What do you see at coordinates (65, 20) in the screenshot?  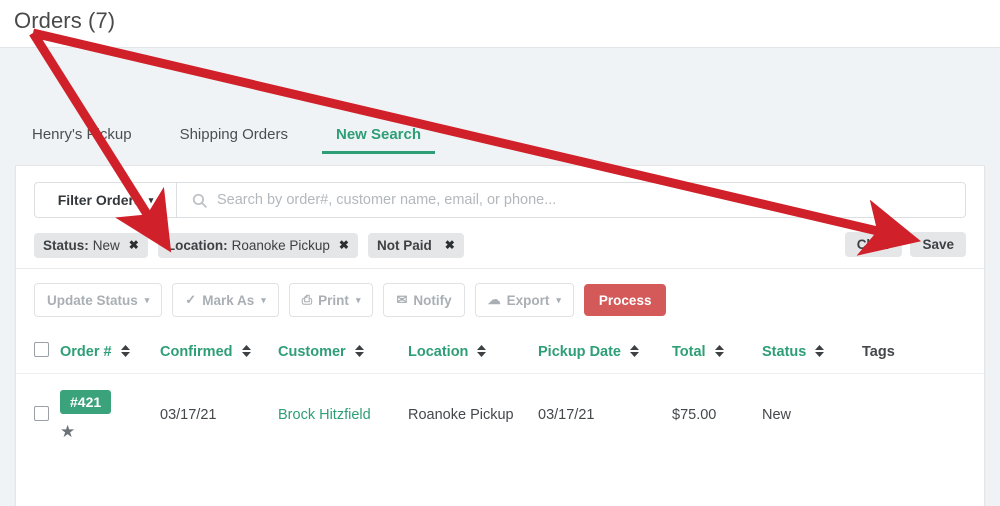 I see `page-title: Orders (7)` at bounding box center [65, 20].